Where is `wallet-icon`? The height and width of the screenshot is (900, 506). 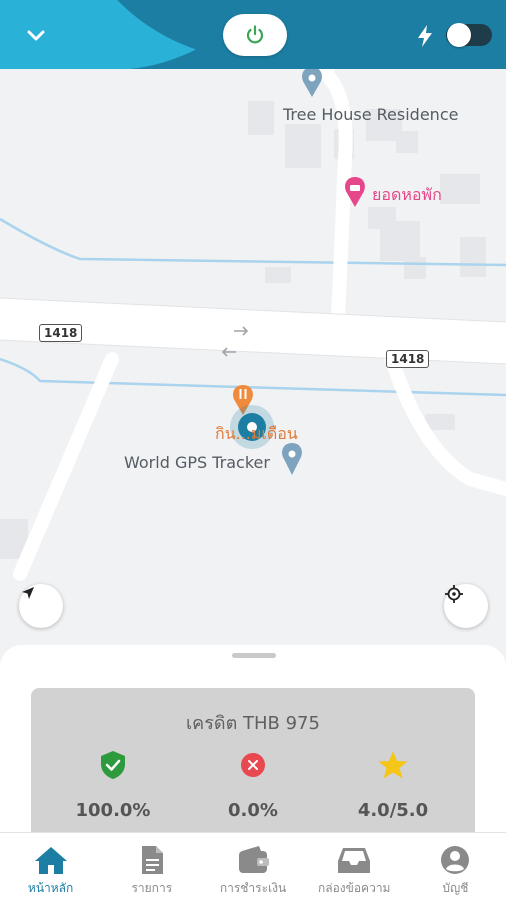
wallet-icon is located at coordinates (254, 859).